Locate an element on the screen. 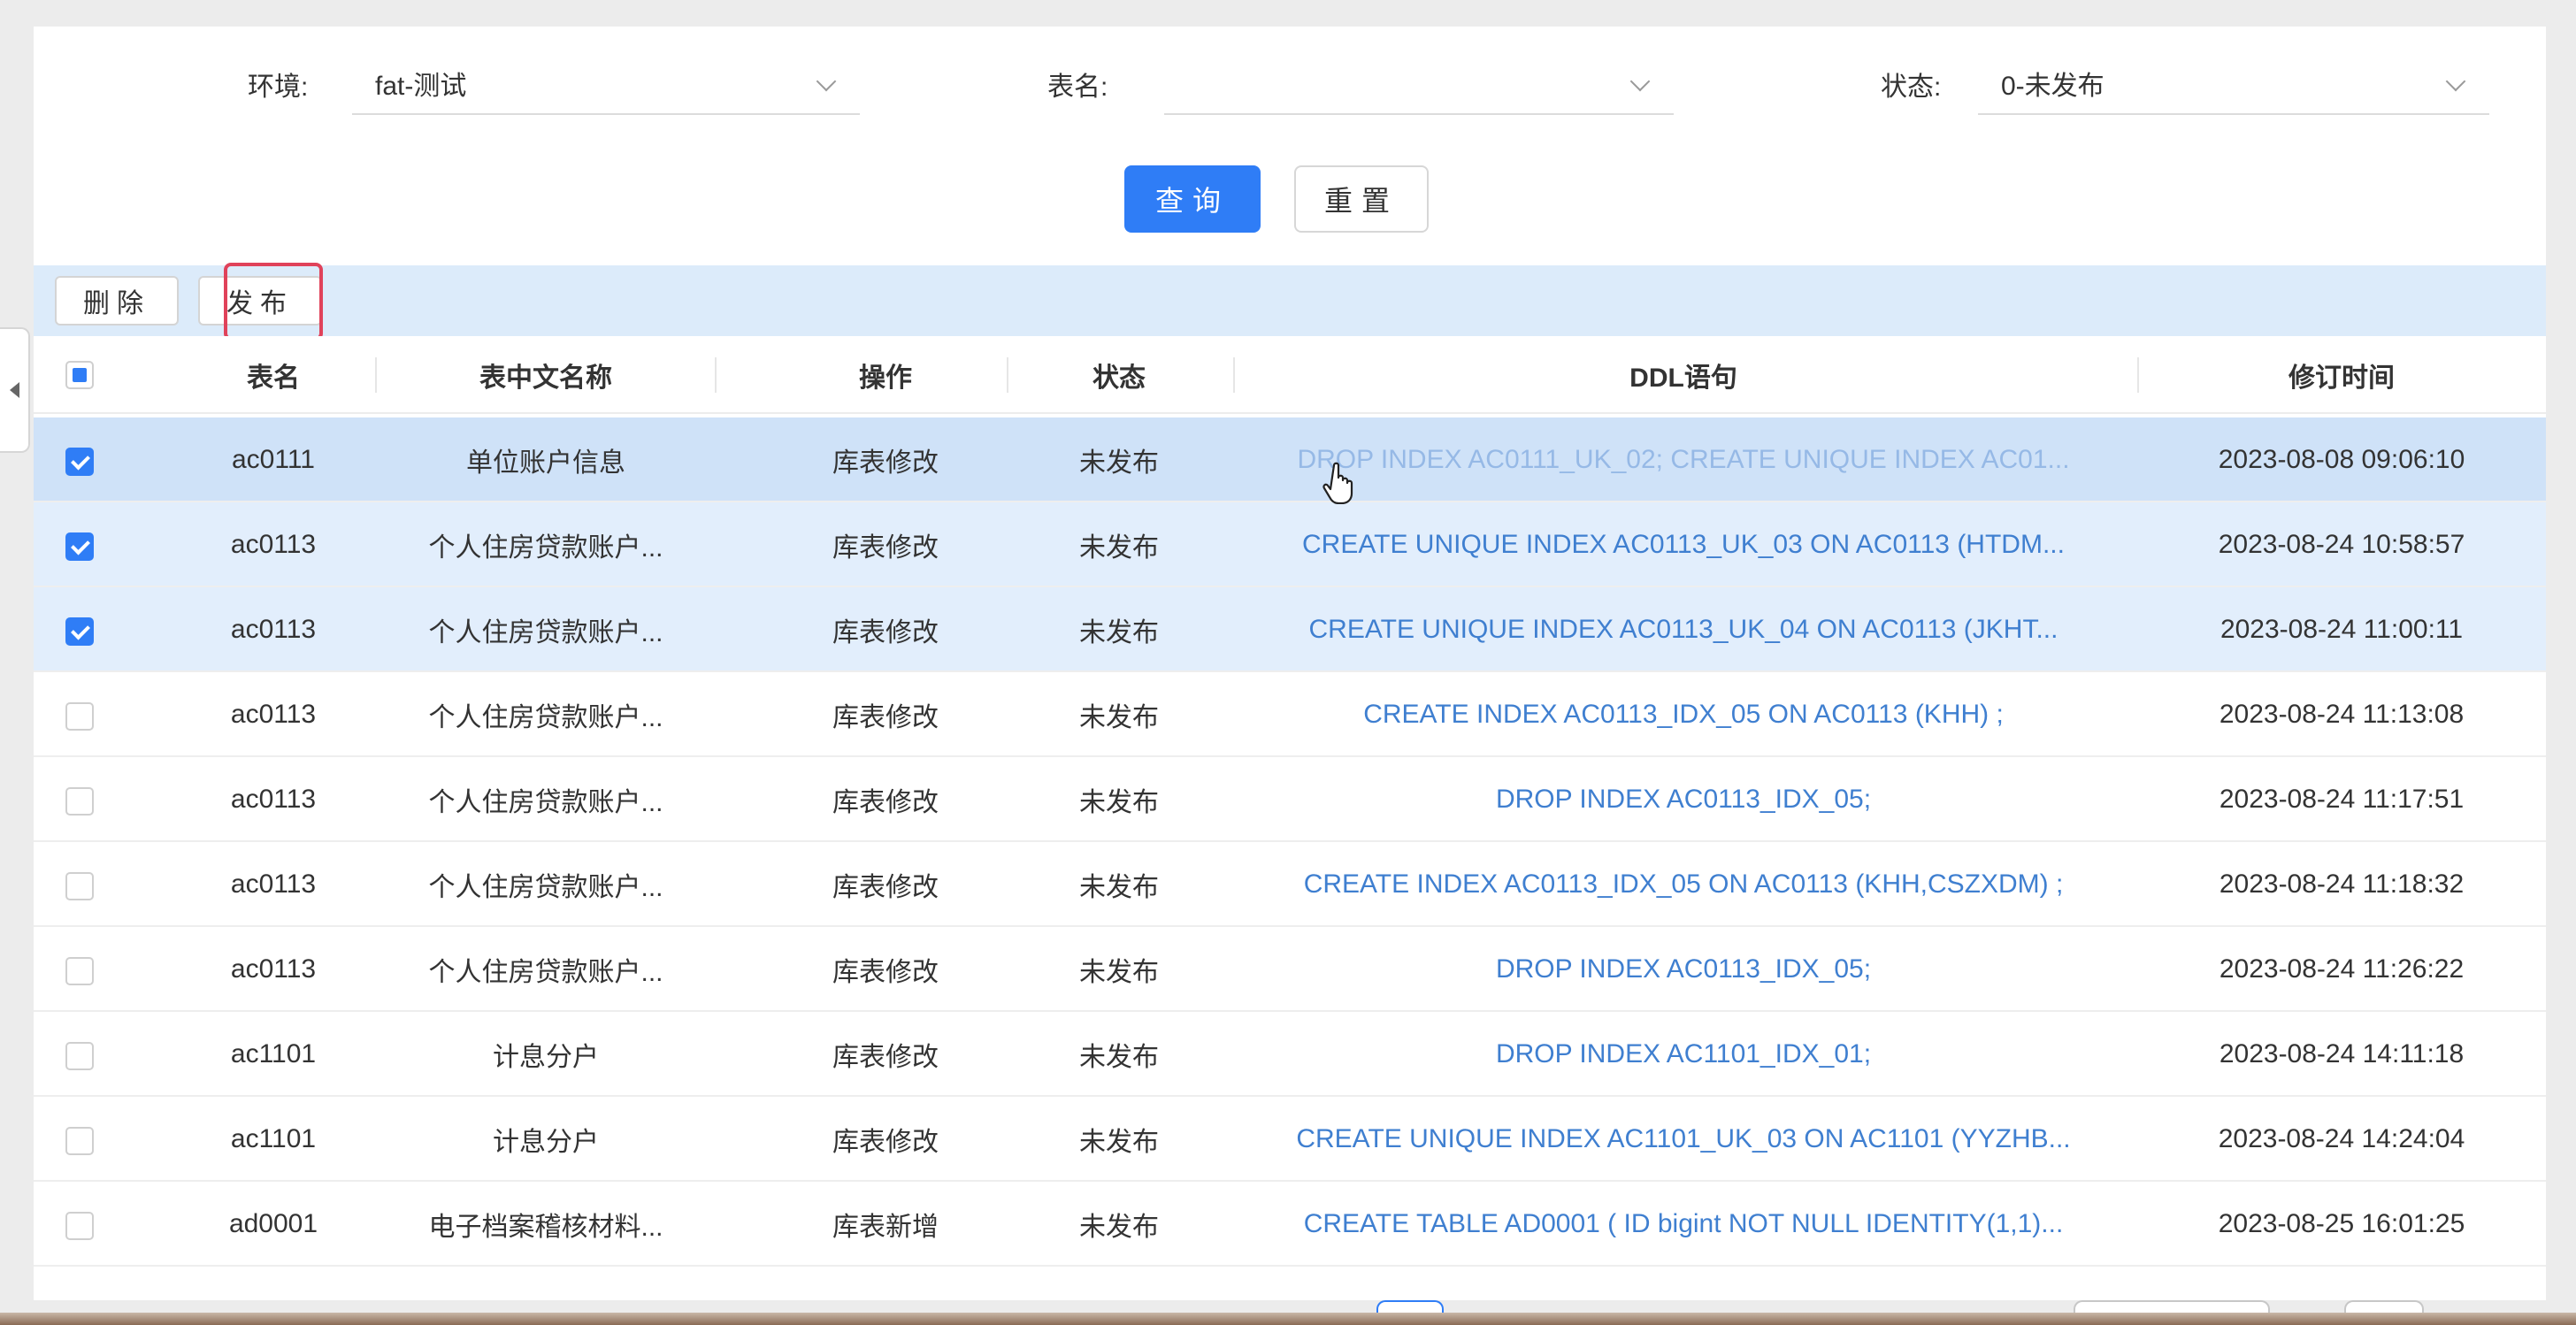  hand-cursor-icon is located at coordinates (1337, 483).